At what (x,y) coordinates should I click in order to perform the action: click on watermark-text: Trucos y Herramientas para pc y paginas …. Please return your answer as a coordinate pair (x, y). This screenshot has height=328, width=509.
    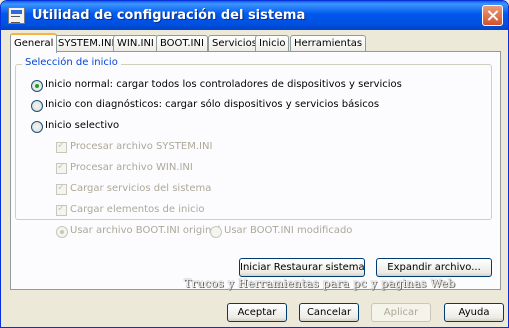
    Looking at the image, I should click on (320, 283).